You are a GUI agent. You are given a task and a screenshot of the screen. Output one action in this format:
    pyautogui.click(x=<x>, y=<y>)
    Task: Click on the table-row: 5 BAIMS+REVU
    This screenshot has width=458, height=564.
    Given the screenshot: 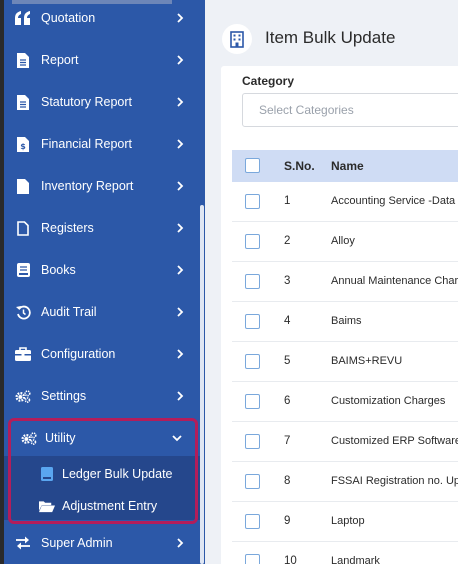 What is the action you would take?
    pyautogui.click(x=345, y=362)
    